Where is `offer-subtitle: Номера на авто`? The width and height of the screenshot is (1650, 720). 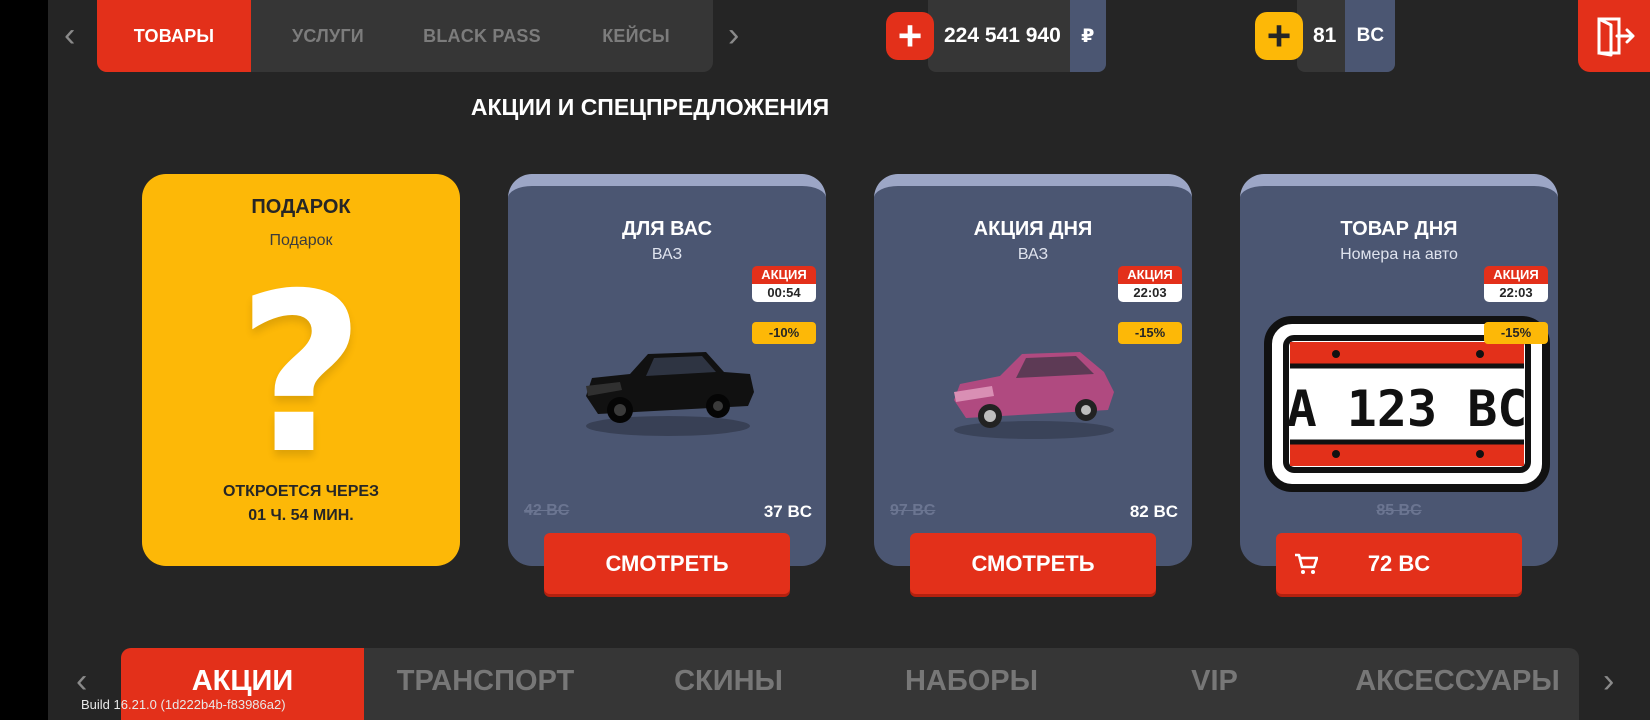
offer-subtitle: Номера на авто is located at coordinates (1399, 254).